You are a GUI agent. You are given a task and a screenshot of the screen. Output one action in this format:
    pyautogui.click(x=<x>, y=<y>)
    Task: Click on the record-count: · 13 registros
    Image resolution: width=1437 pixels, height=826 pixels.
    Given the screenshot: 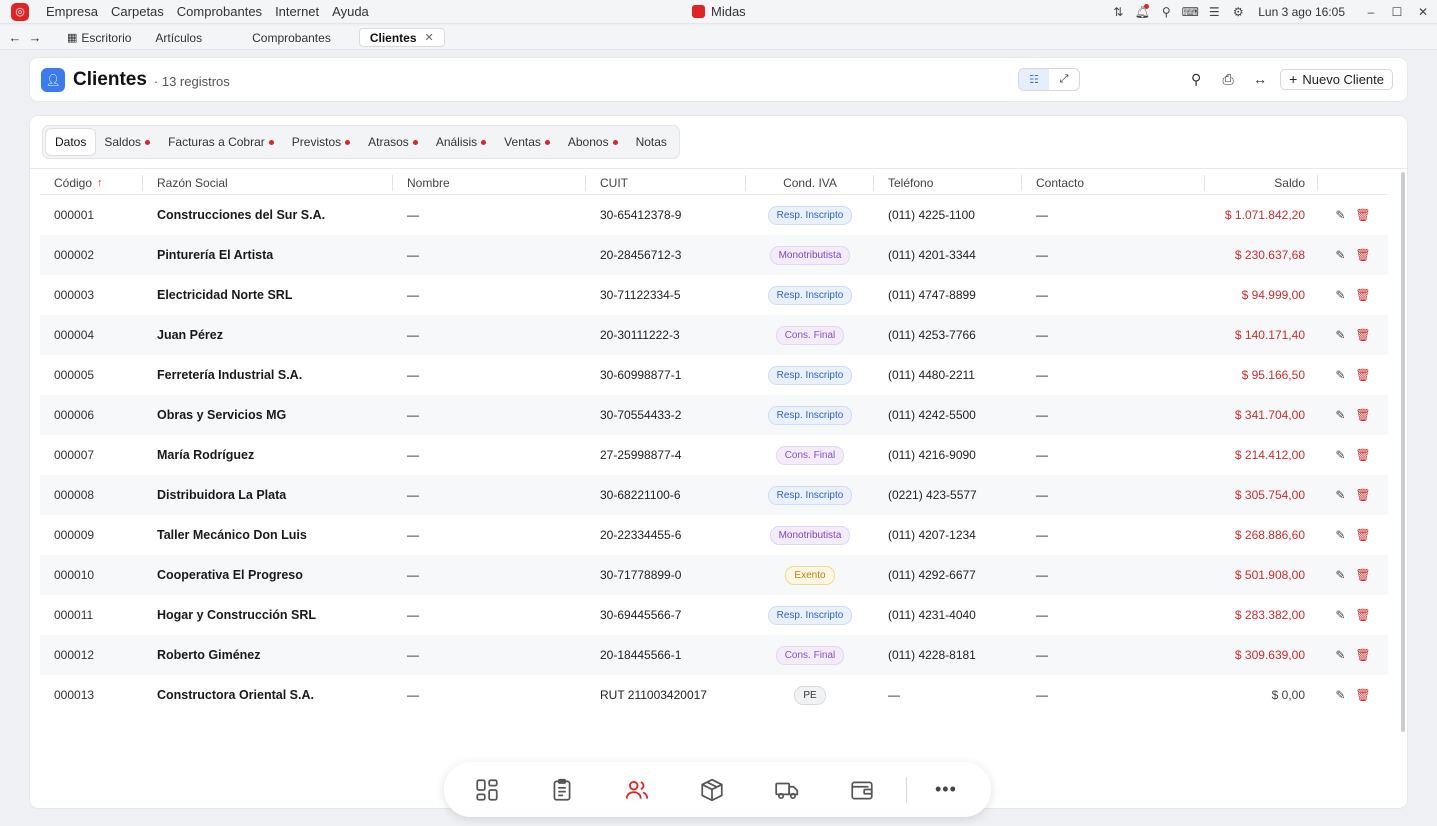 What is the action you would take?
    pyautogui.click(x=191, y=81)
    